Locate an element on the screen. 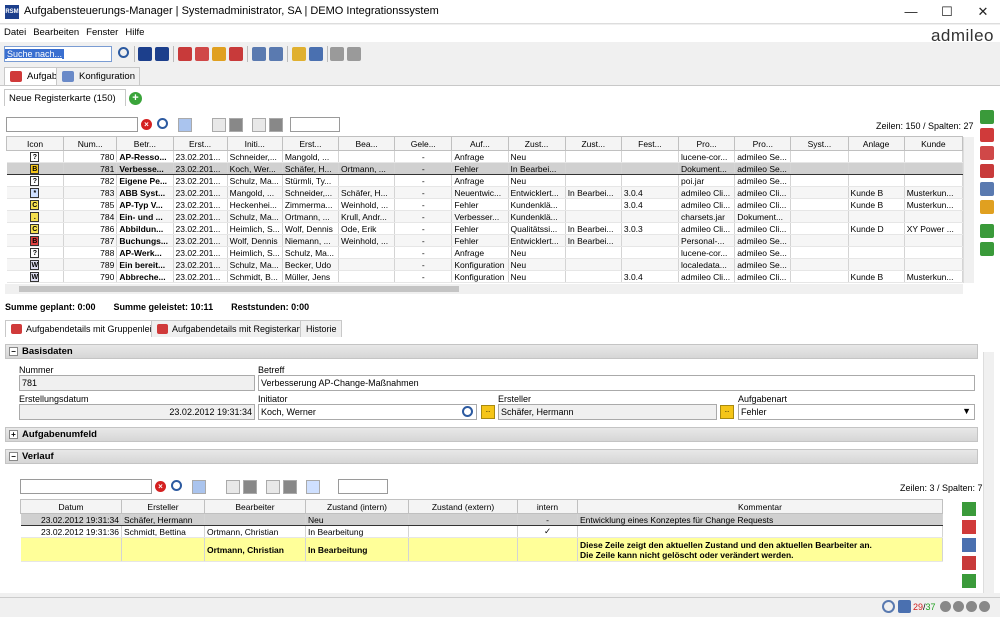 Image resolution: width=1000 pixels, height=617 pixels. initiator-search-icon is located at coordinates (467, 411).